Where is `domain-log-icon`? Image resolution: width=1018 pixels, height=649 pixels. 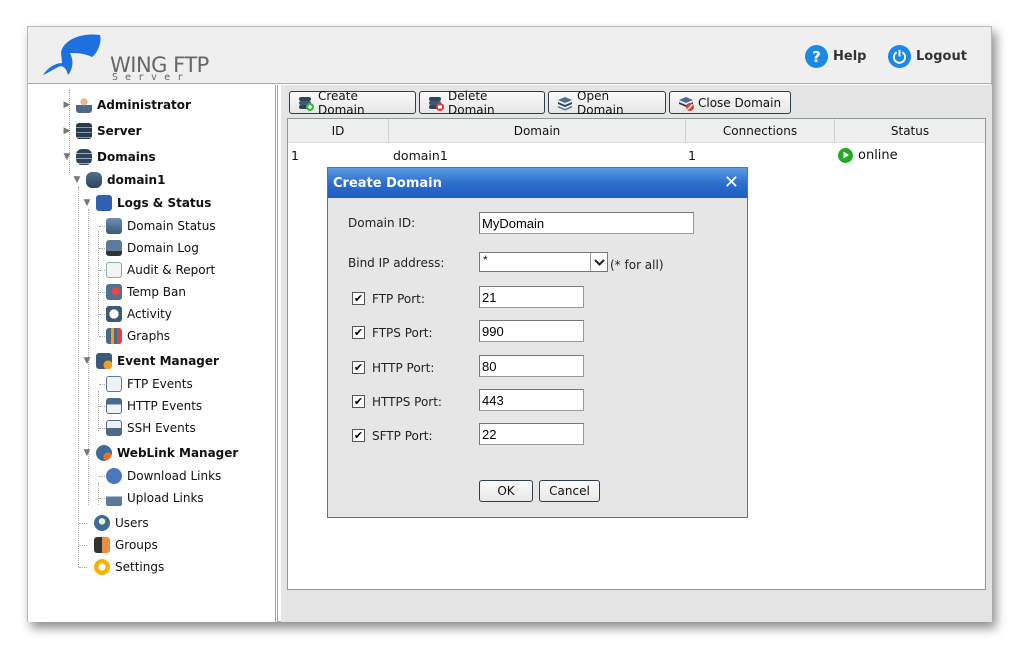 domain-log-icon is located at coordinates (114, 248).